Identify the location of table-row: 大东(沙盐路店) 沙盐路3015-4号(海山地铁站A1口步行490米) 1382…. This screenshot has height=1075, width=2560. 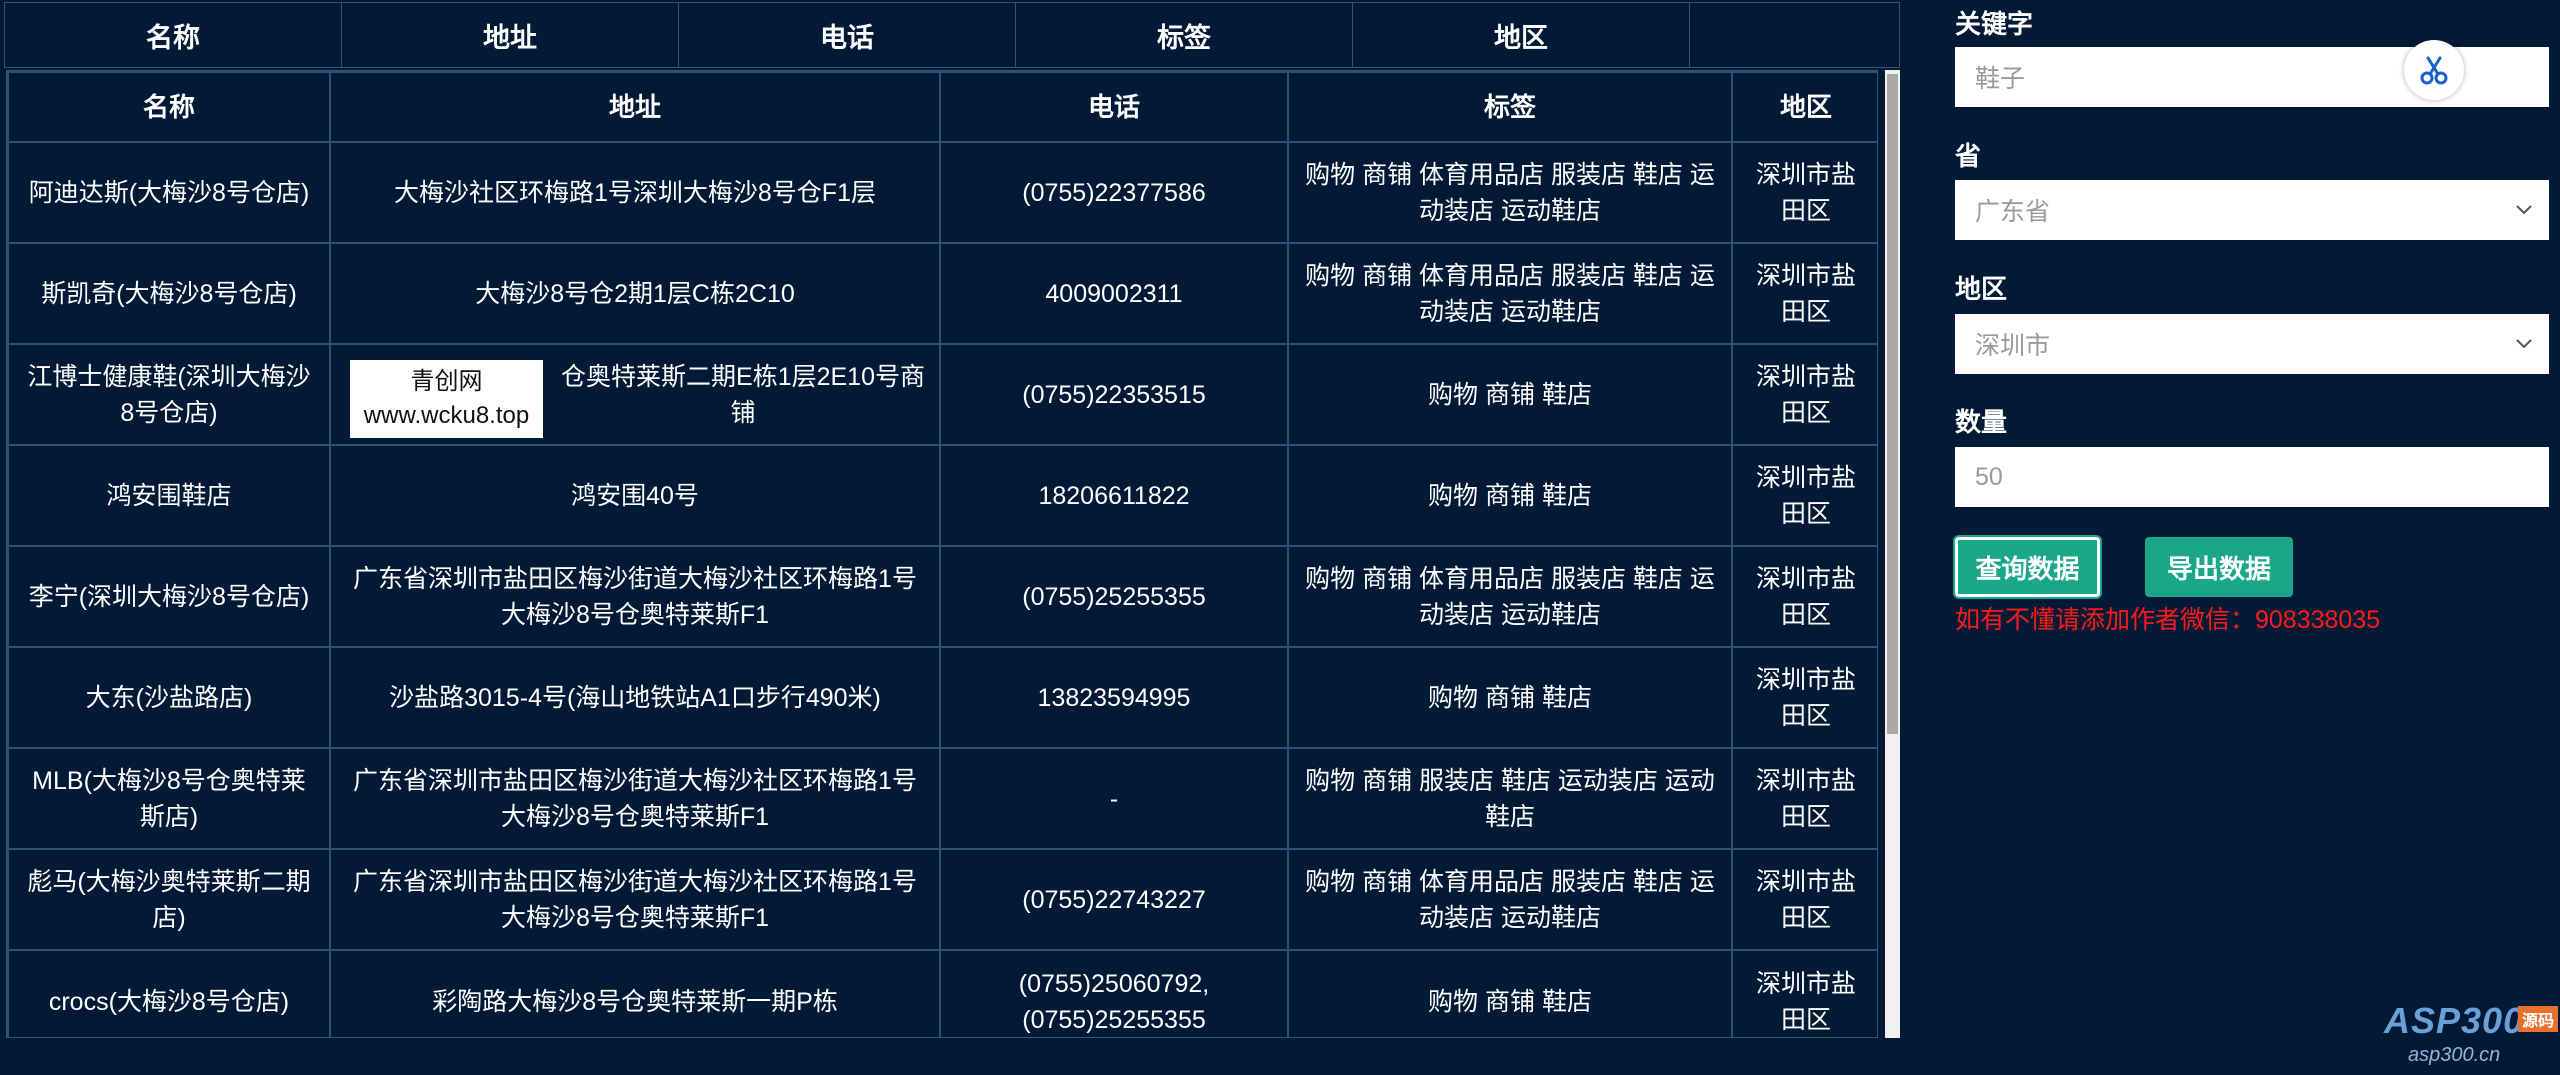
(942, 697).